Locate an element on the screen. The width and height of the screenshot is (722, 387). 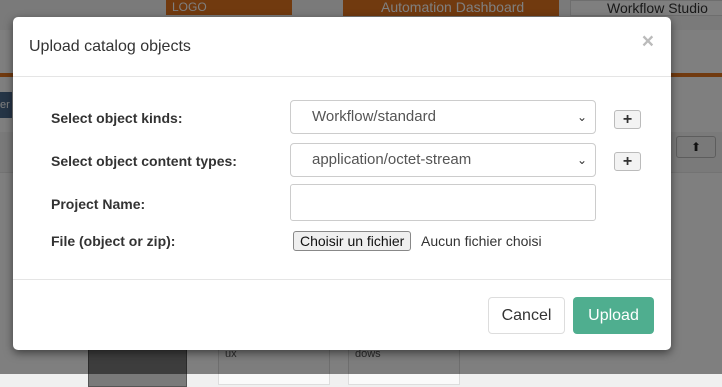
content-types-select: application/octet-stream ⌄ is located at coordinates (443, 160).